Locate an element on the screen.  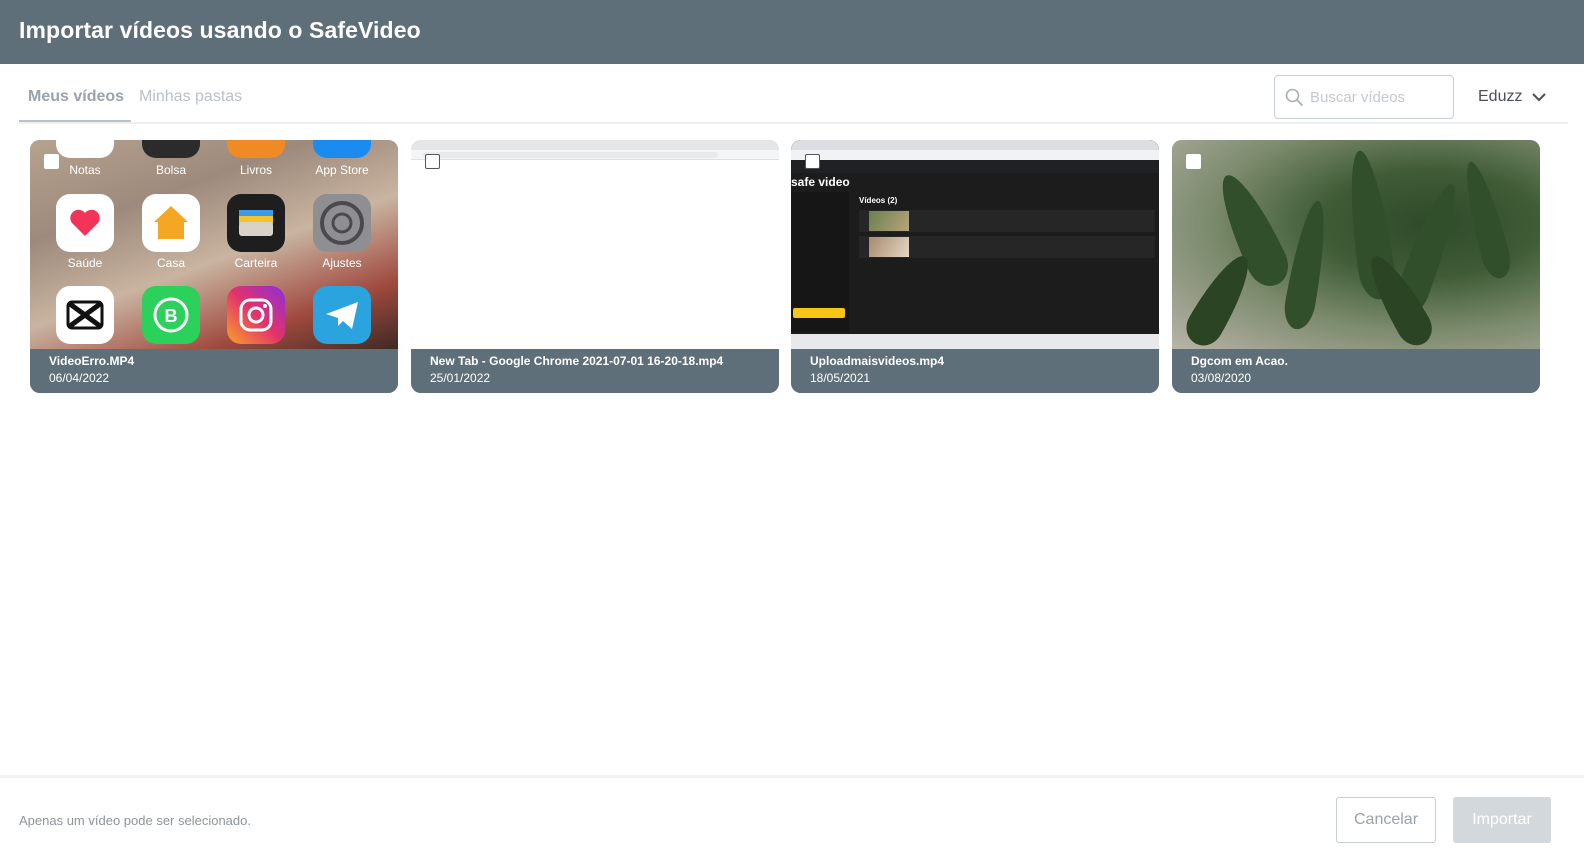
video-date: 25/01/2022 is located at coordinates (460, 378).